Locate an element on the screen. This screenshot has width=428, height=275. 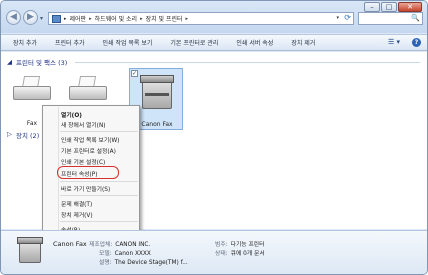
control-panel-icon is located at coordinates (56, 18).